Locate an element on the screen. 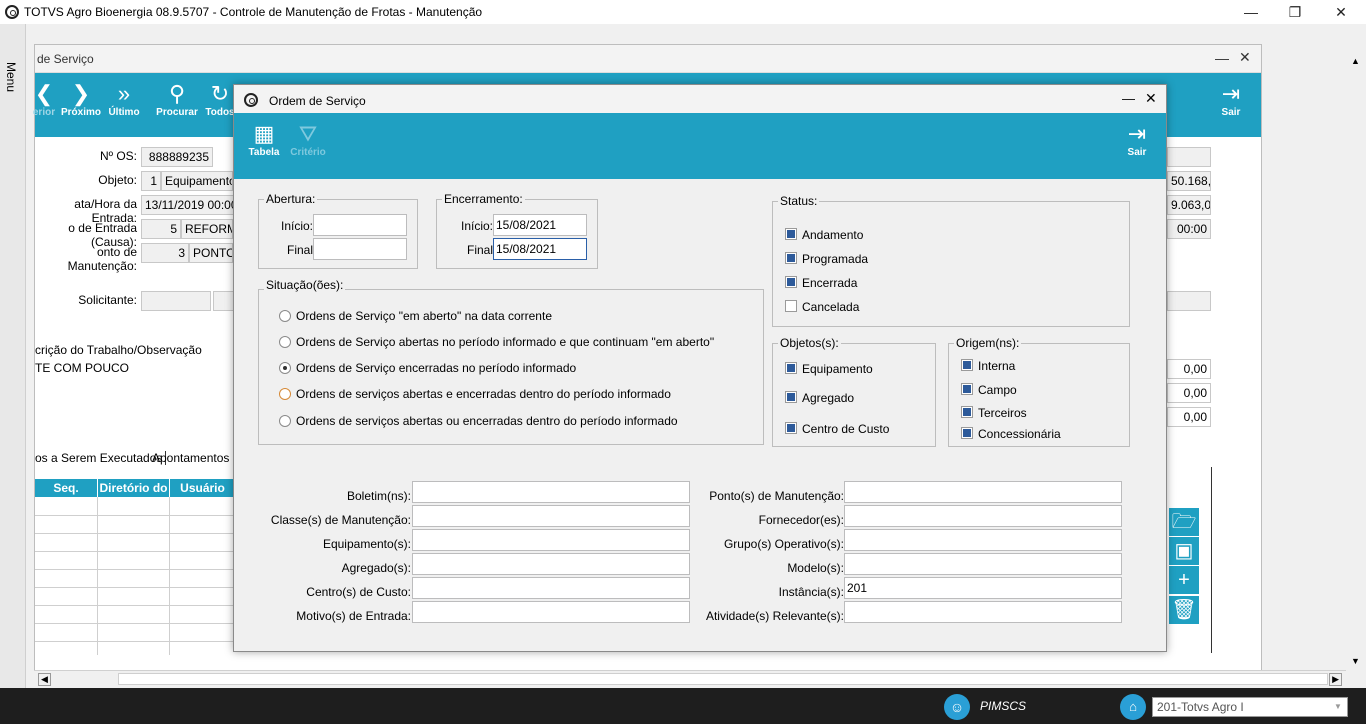 The image size is (1366, 724). dialog-minimize-button: — is located at coordinates (1128, 98).